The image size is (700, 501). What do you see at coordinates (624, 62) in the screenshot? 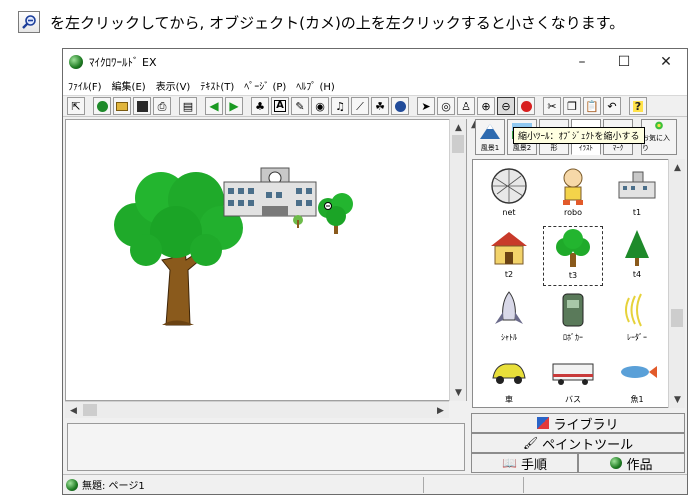
I see `maximize-button: ☐` at bounding box center [624, 62].